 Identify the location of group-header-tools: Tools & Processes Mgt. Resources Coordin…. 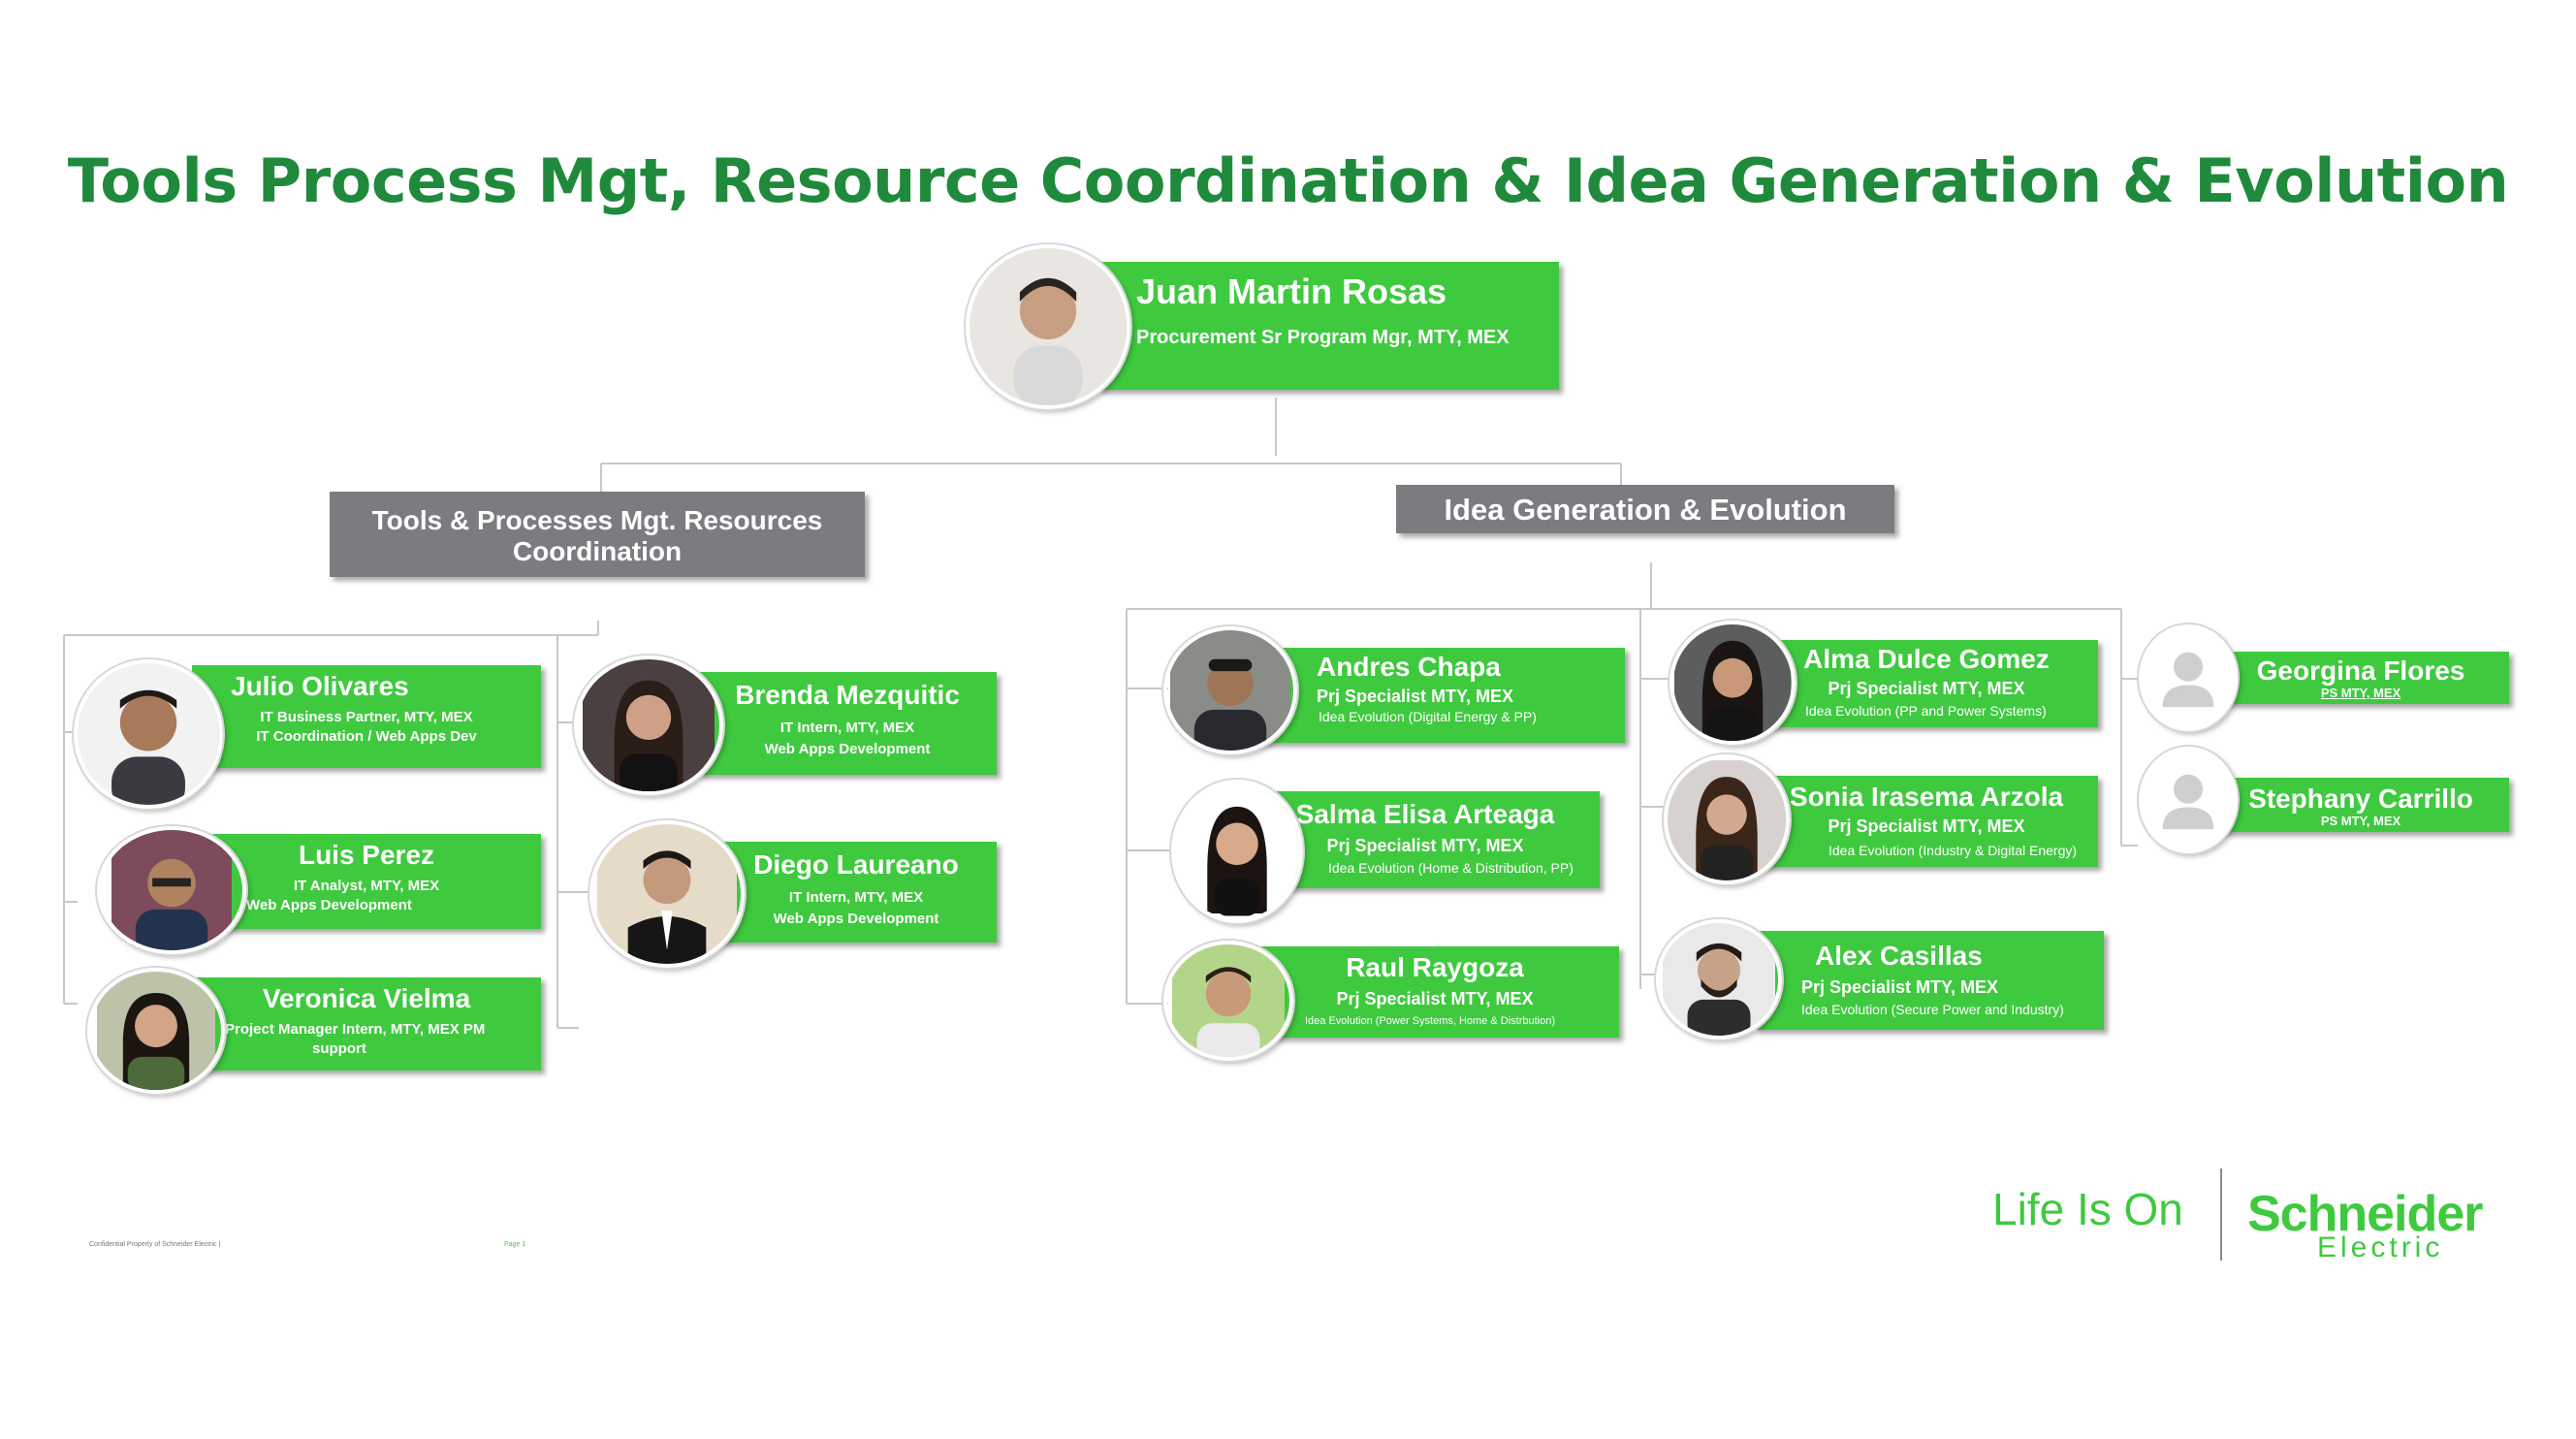
(597, 534).